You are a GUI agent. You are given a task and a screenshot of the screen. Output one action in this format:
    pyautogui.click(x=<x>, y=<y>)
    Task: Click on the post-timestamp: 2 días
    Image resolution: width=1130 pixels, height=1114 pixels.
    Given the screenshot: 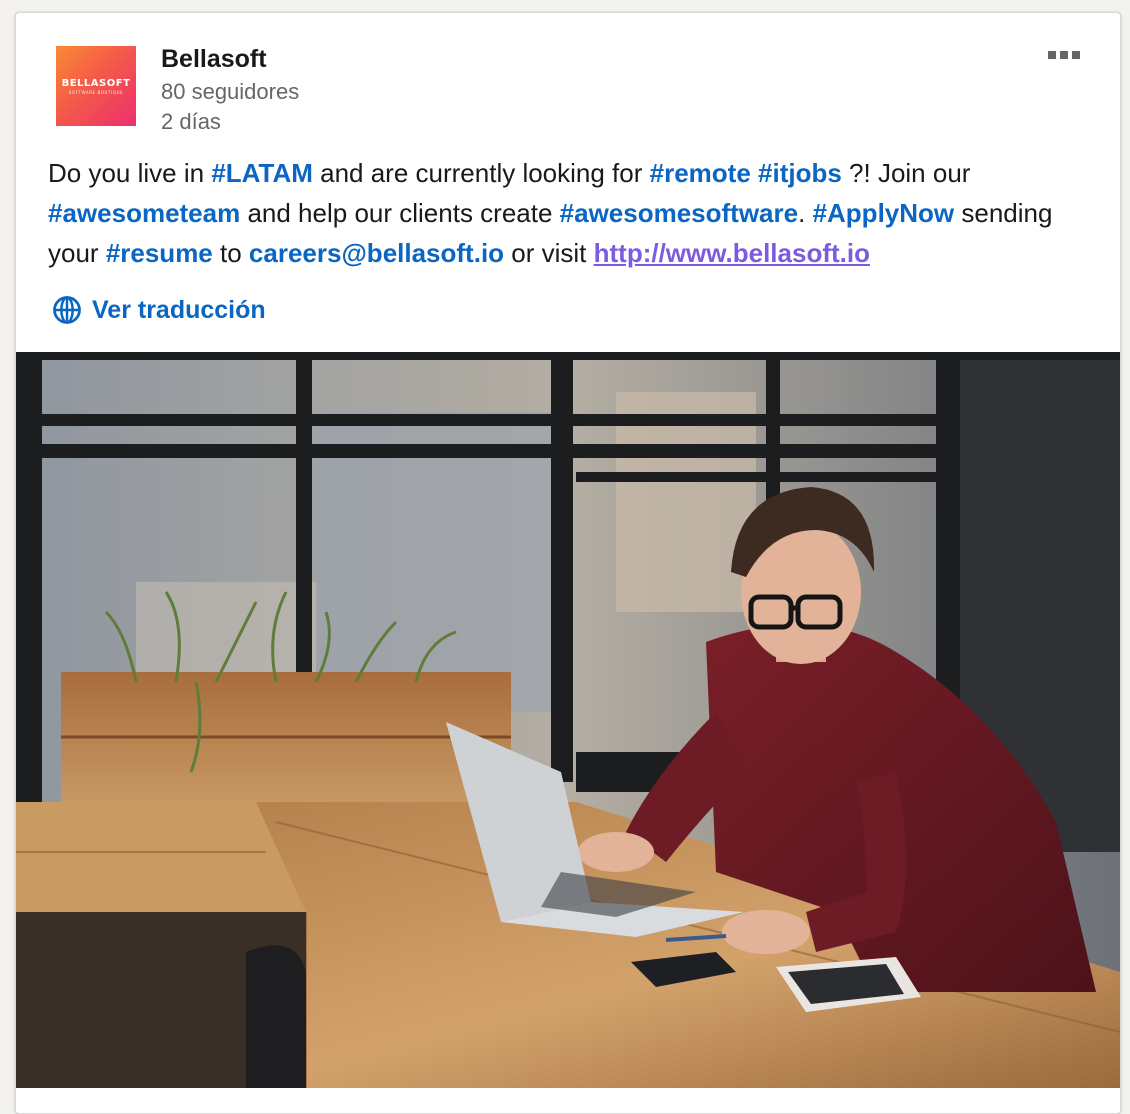 What is the action you would take?
    pyautogui.click(x=191, y=121)
    